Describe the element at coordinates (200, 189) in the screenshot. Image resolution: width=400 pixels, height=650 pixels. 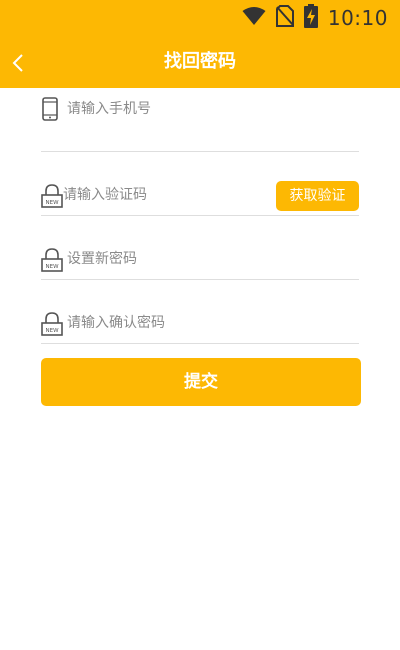
I see `code-field: NEW 获取验证` at that location.